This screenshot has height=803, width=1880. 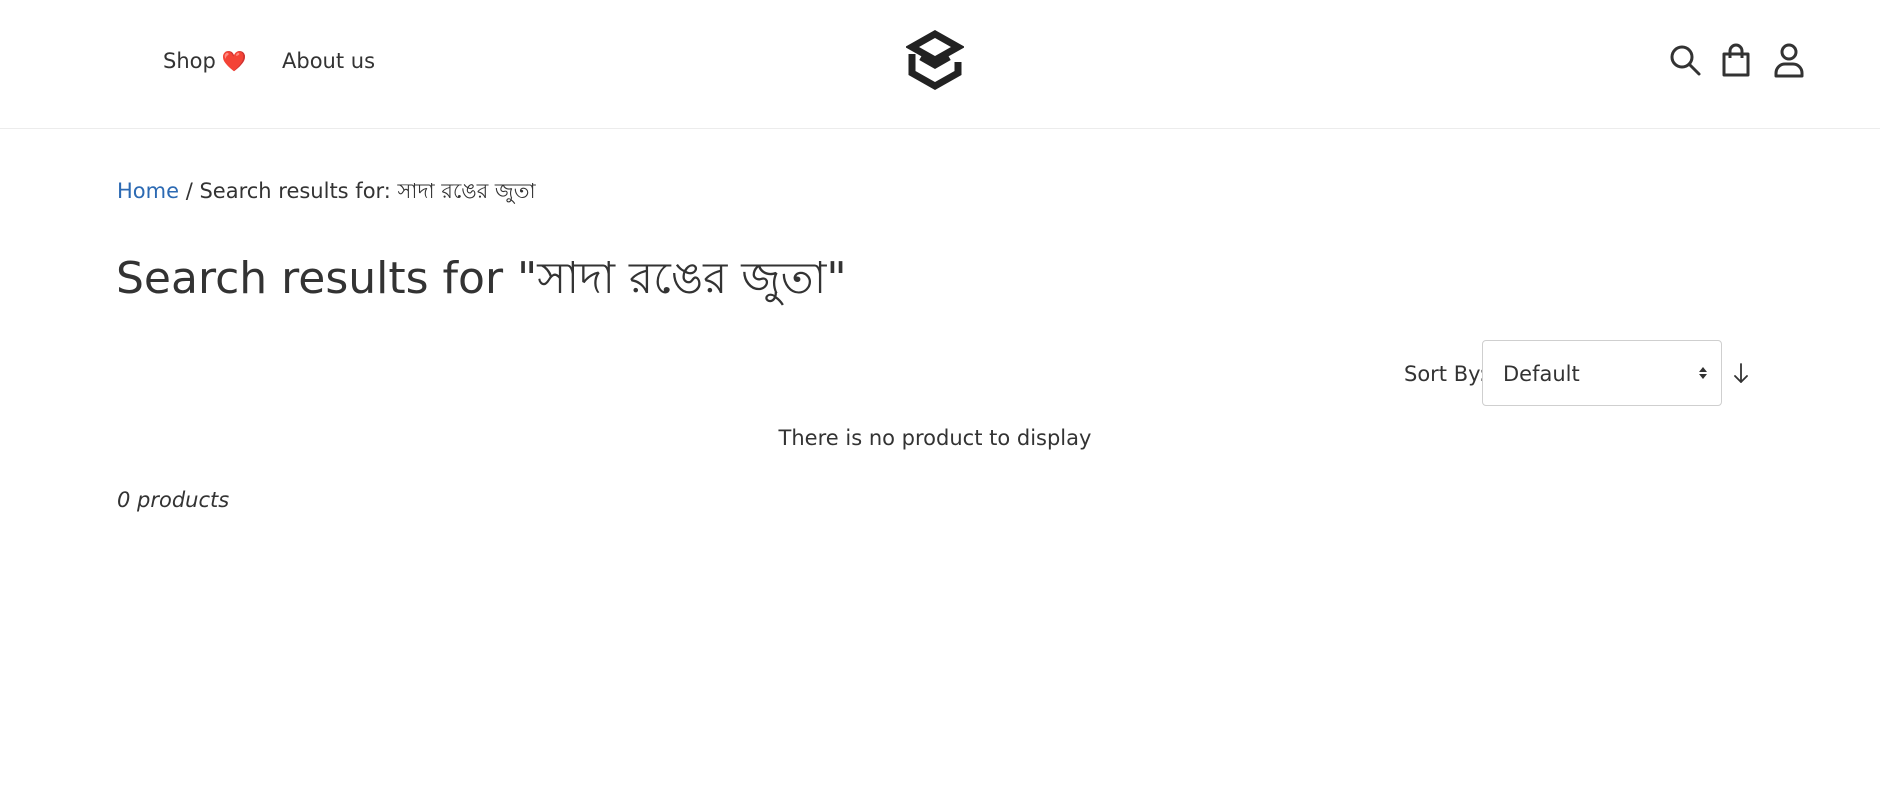 What do you see at coordinates (481, 278) in the screenshot?
I see `page-title: Search results for "সাদা রঙের জুতা"` at bounding box center [481, 278].